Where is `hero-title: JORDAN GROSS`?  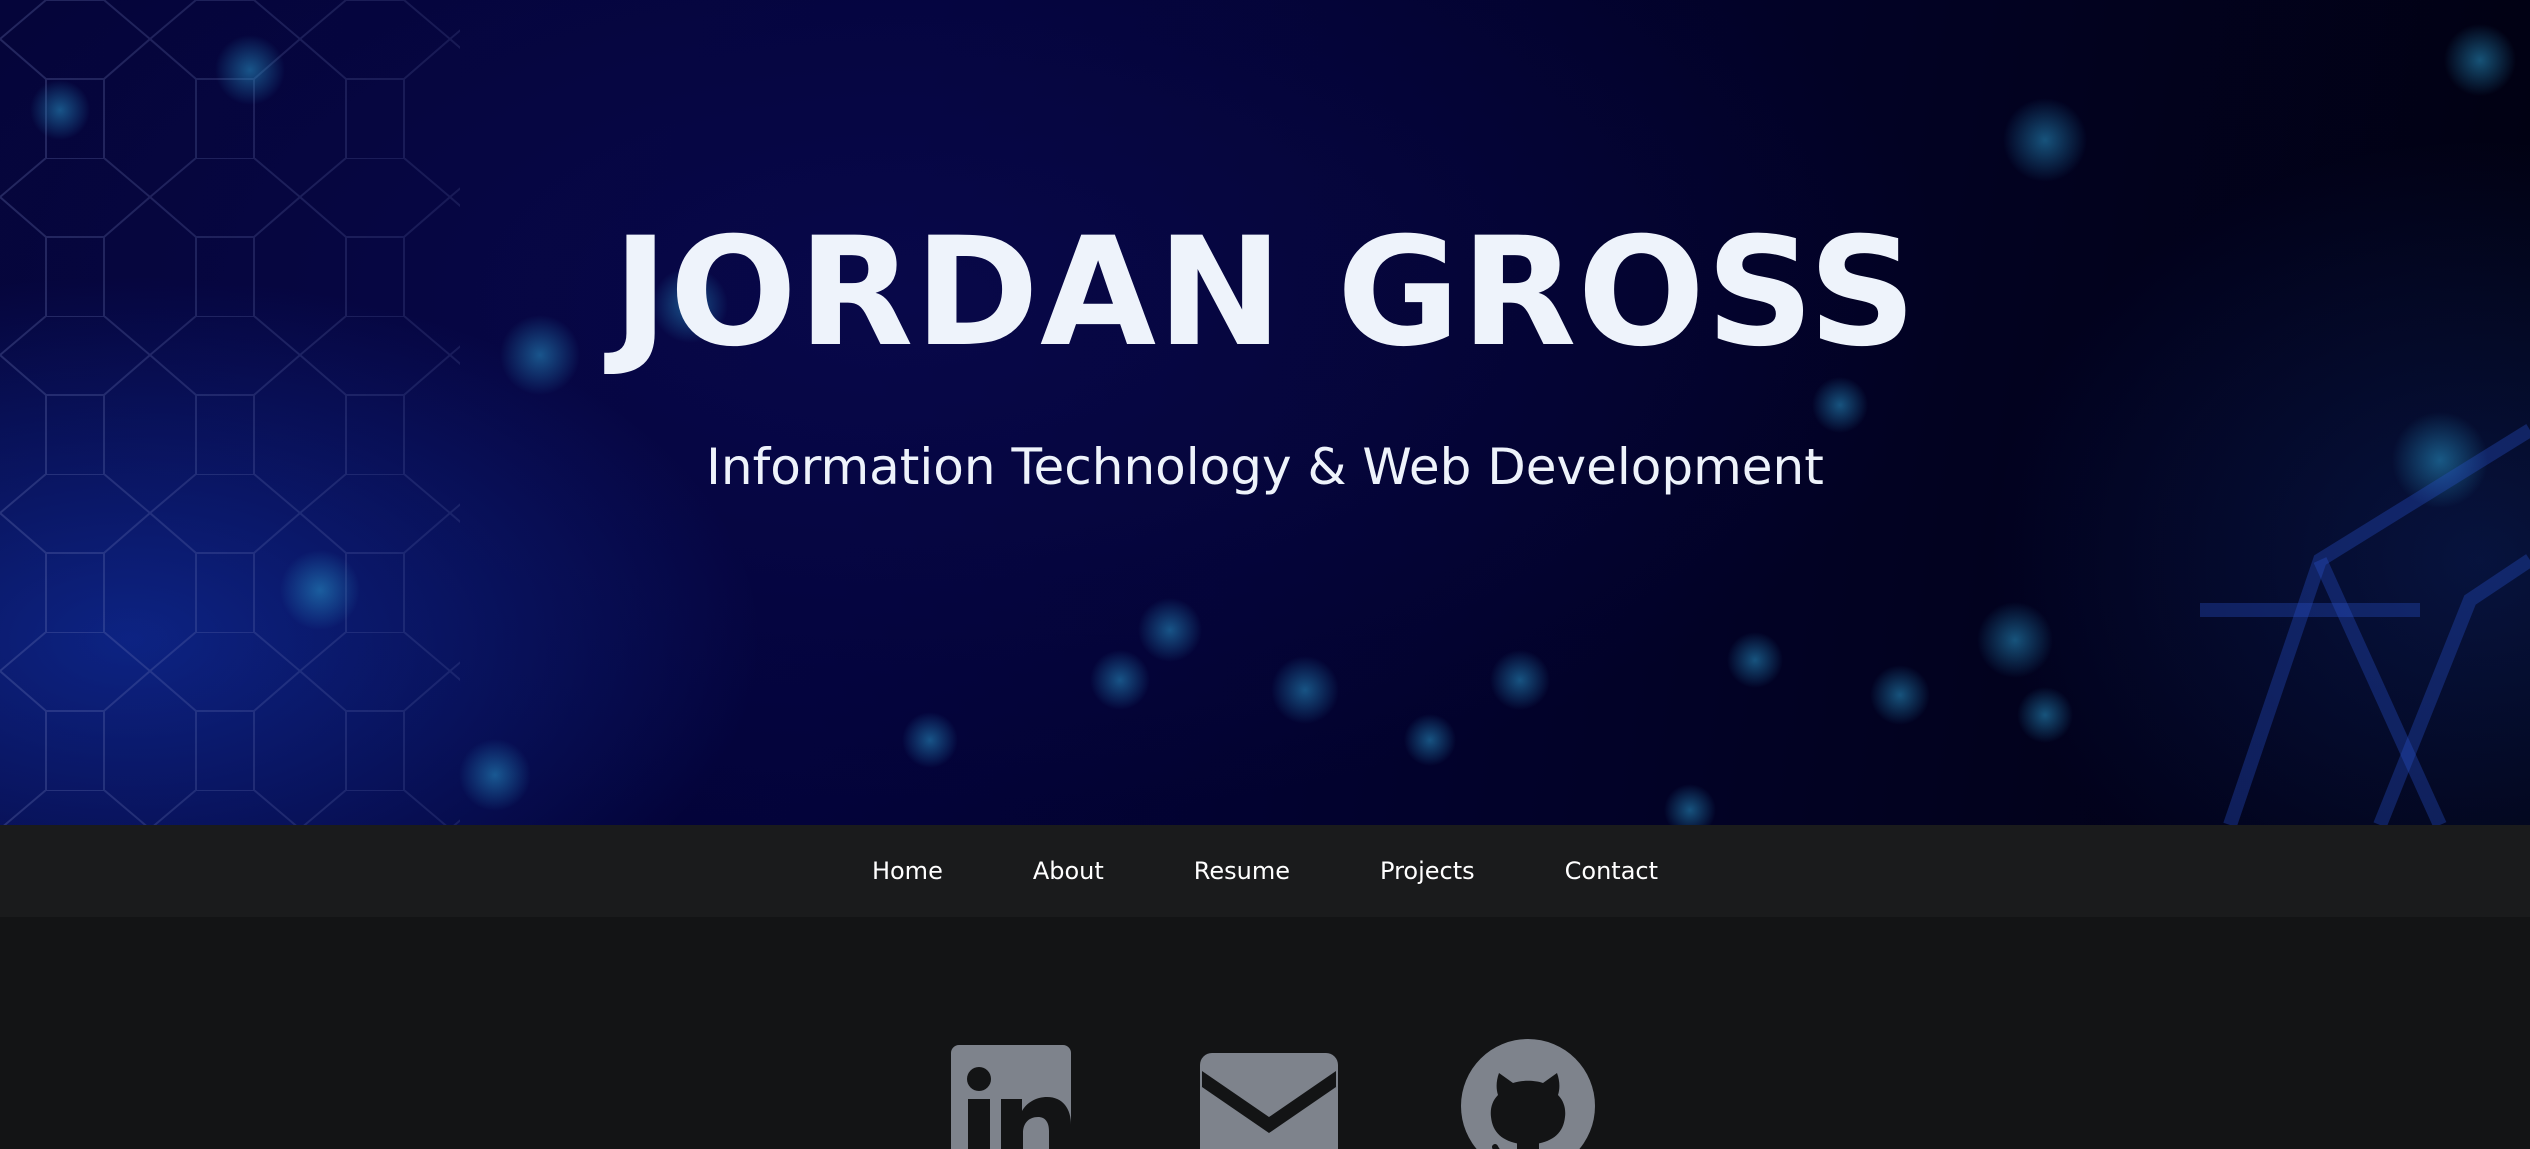
hero-title: JORDAN GROSS is located at coordinates (1265, 293).